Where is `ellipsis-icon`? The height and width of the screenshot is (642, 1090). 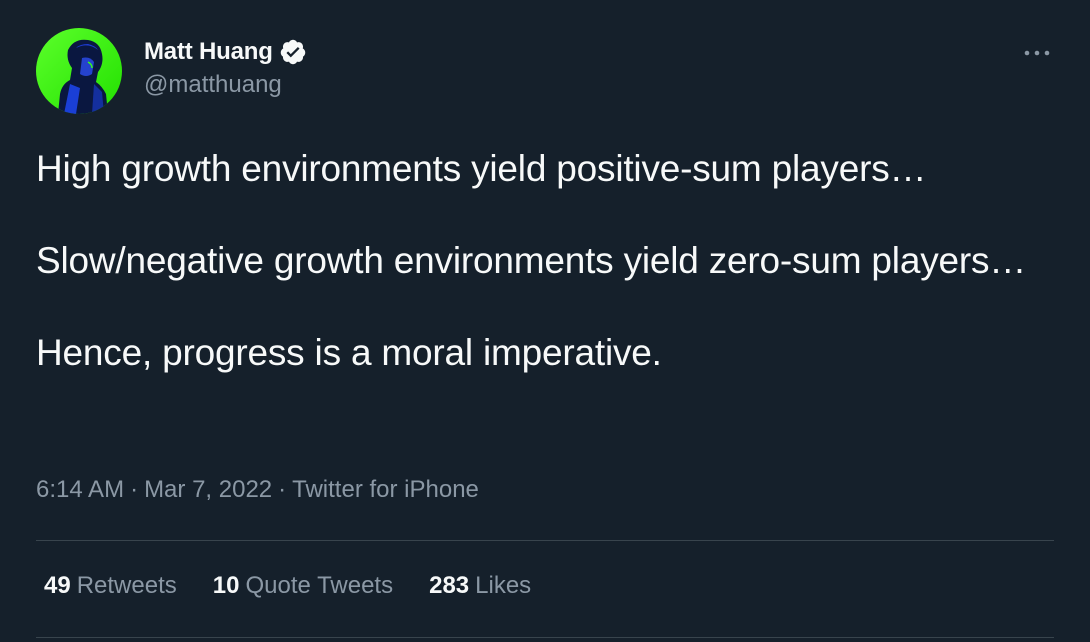 ellipsis-icon is located at coordinates (1037, 53).